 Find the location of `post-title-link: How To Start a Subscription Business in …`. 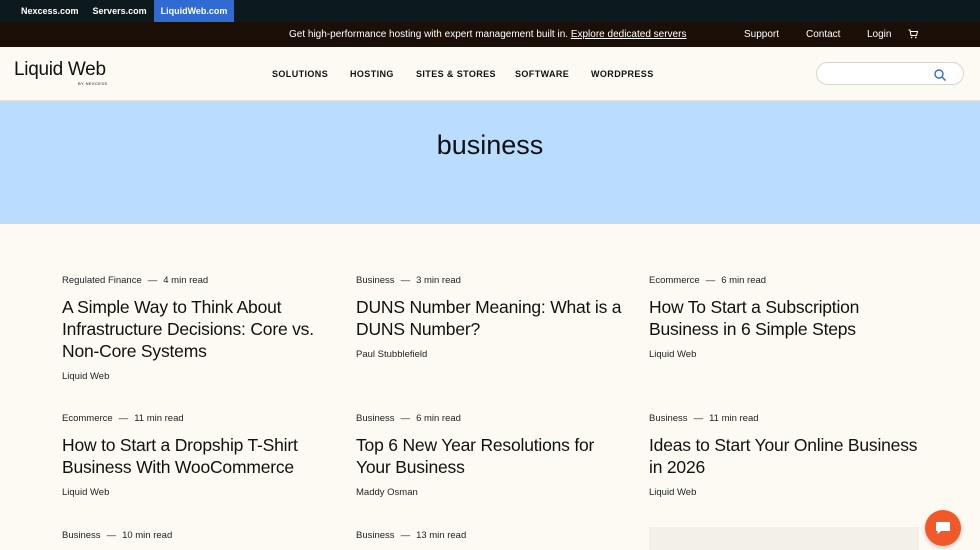

post-title-link: How To Start a Subscription Business in … is located at coordinates (784, 318).